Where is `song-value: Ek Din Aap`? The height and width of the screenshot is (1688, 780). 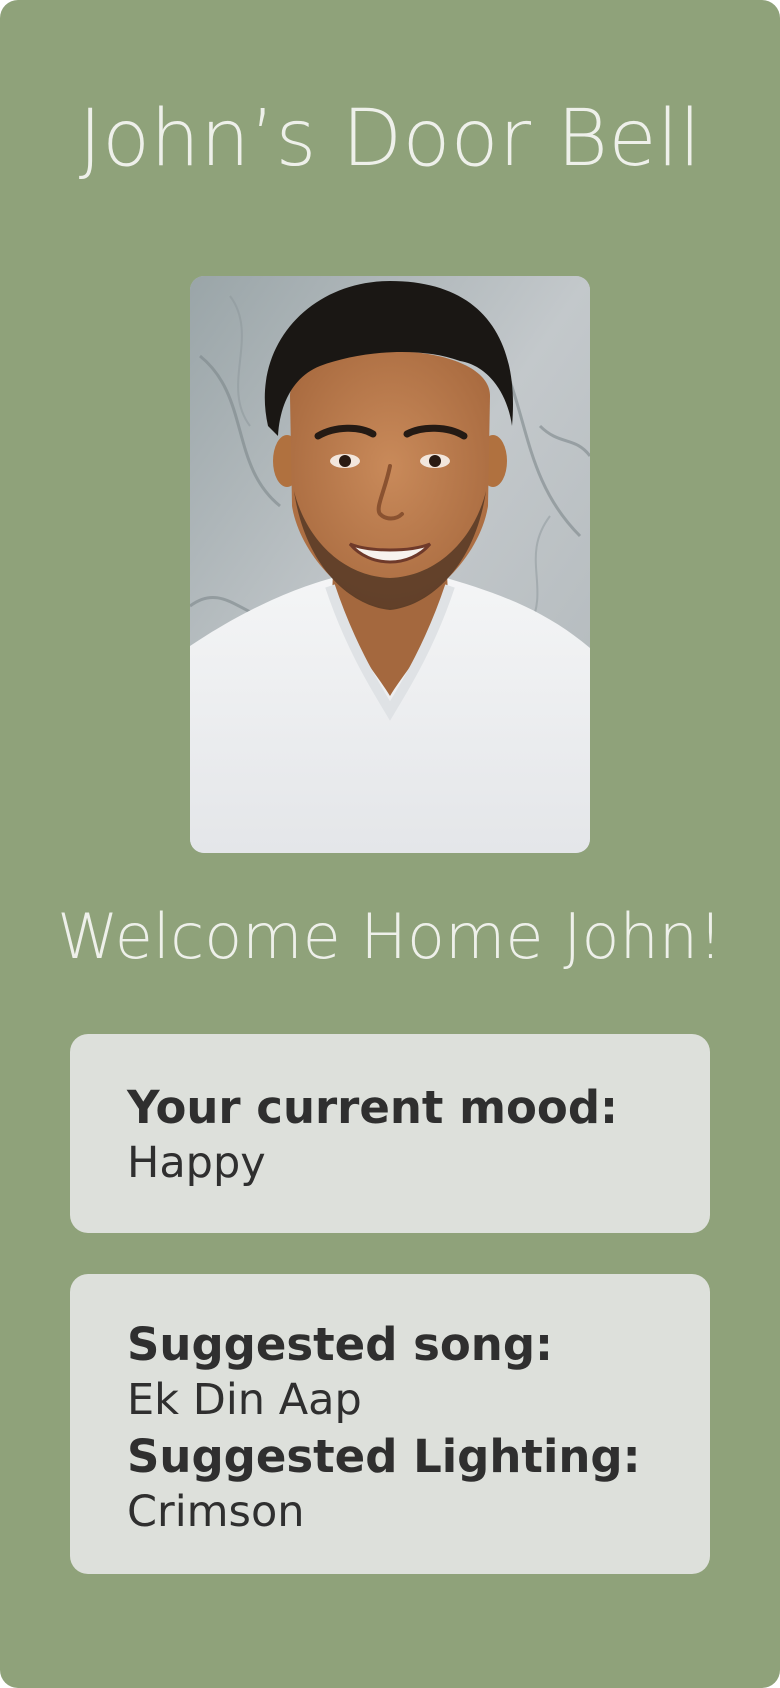 song-value: Ek Din Aap is located at coordinates (244, 1400).